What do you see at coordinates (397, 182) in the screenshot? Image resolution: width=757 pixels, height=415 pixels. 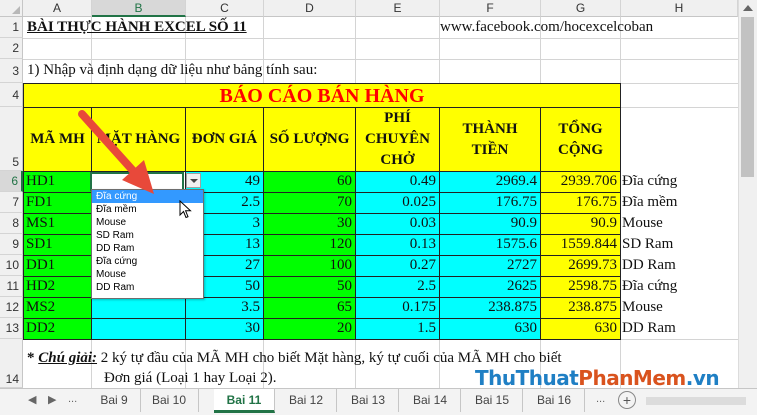 I see `cell-phi: 0.49` at bounding box center [397, 182].